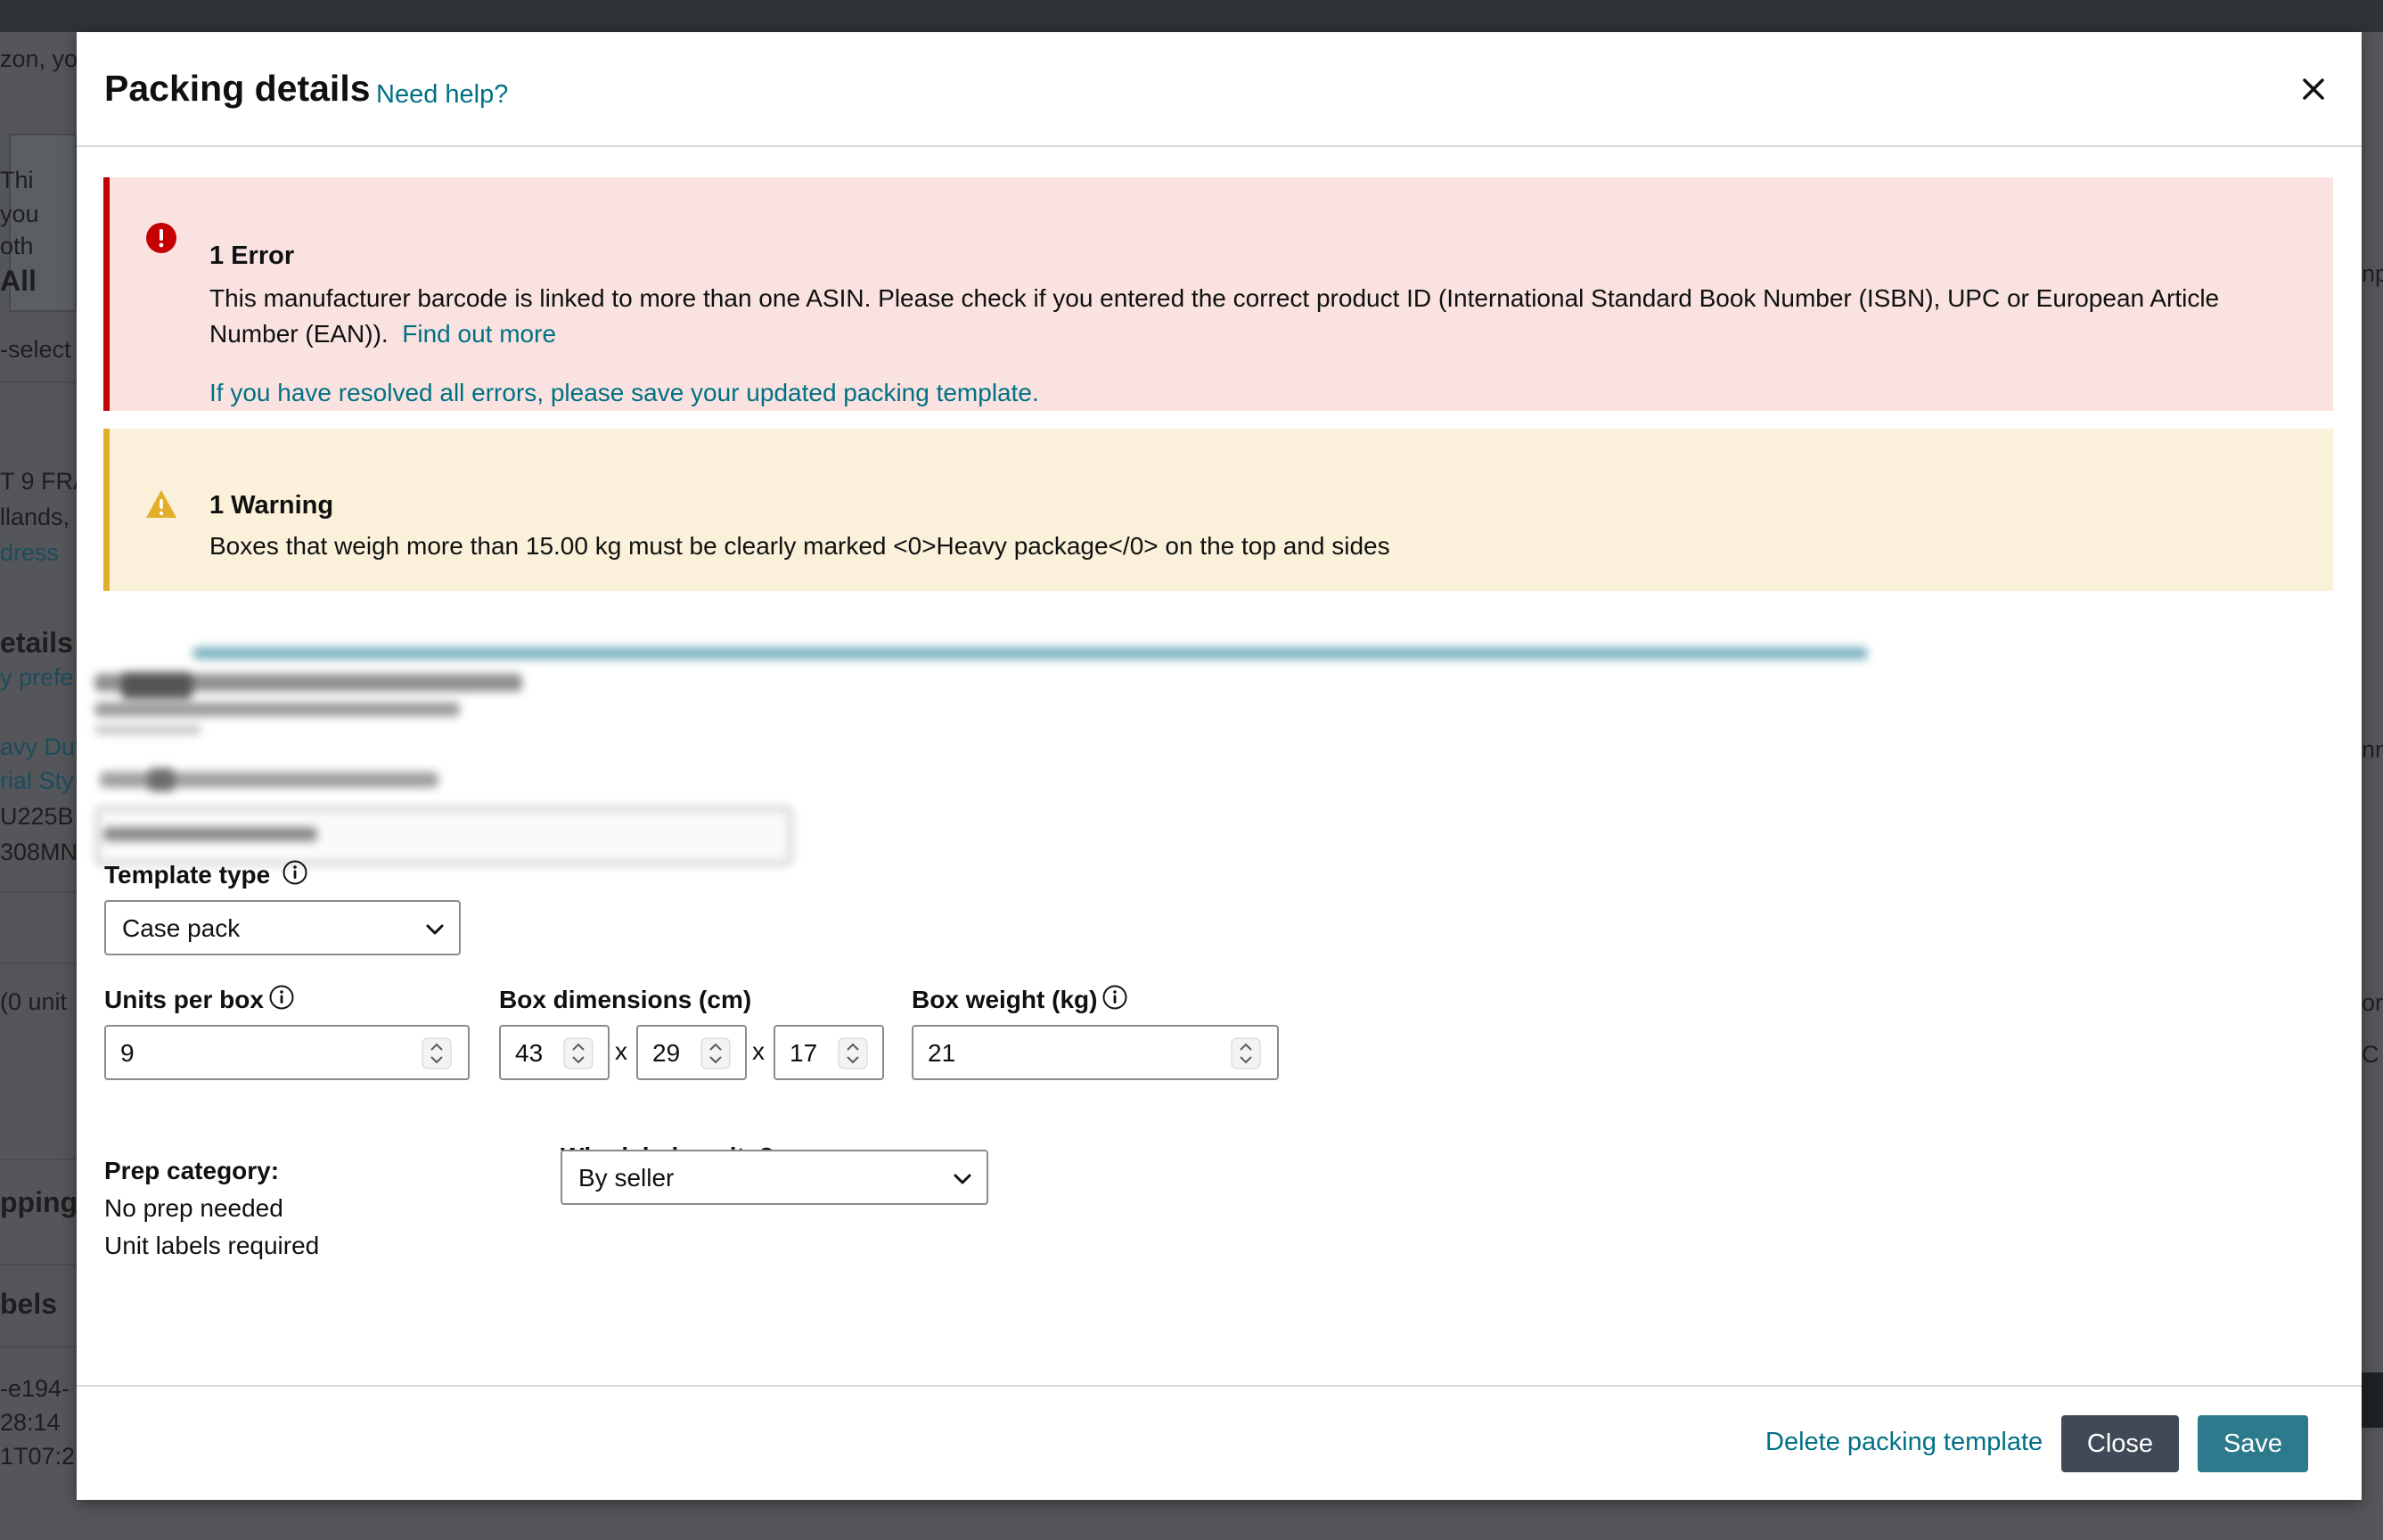  What do you see at coordinates (35, 517) in the screenshot?
I see `background-fragment: llands,` at bounding box center [35, 517].